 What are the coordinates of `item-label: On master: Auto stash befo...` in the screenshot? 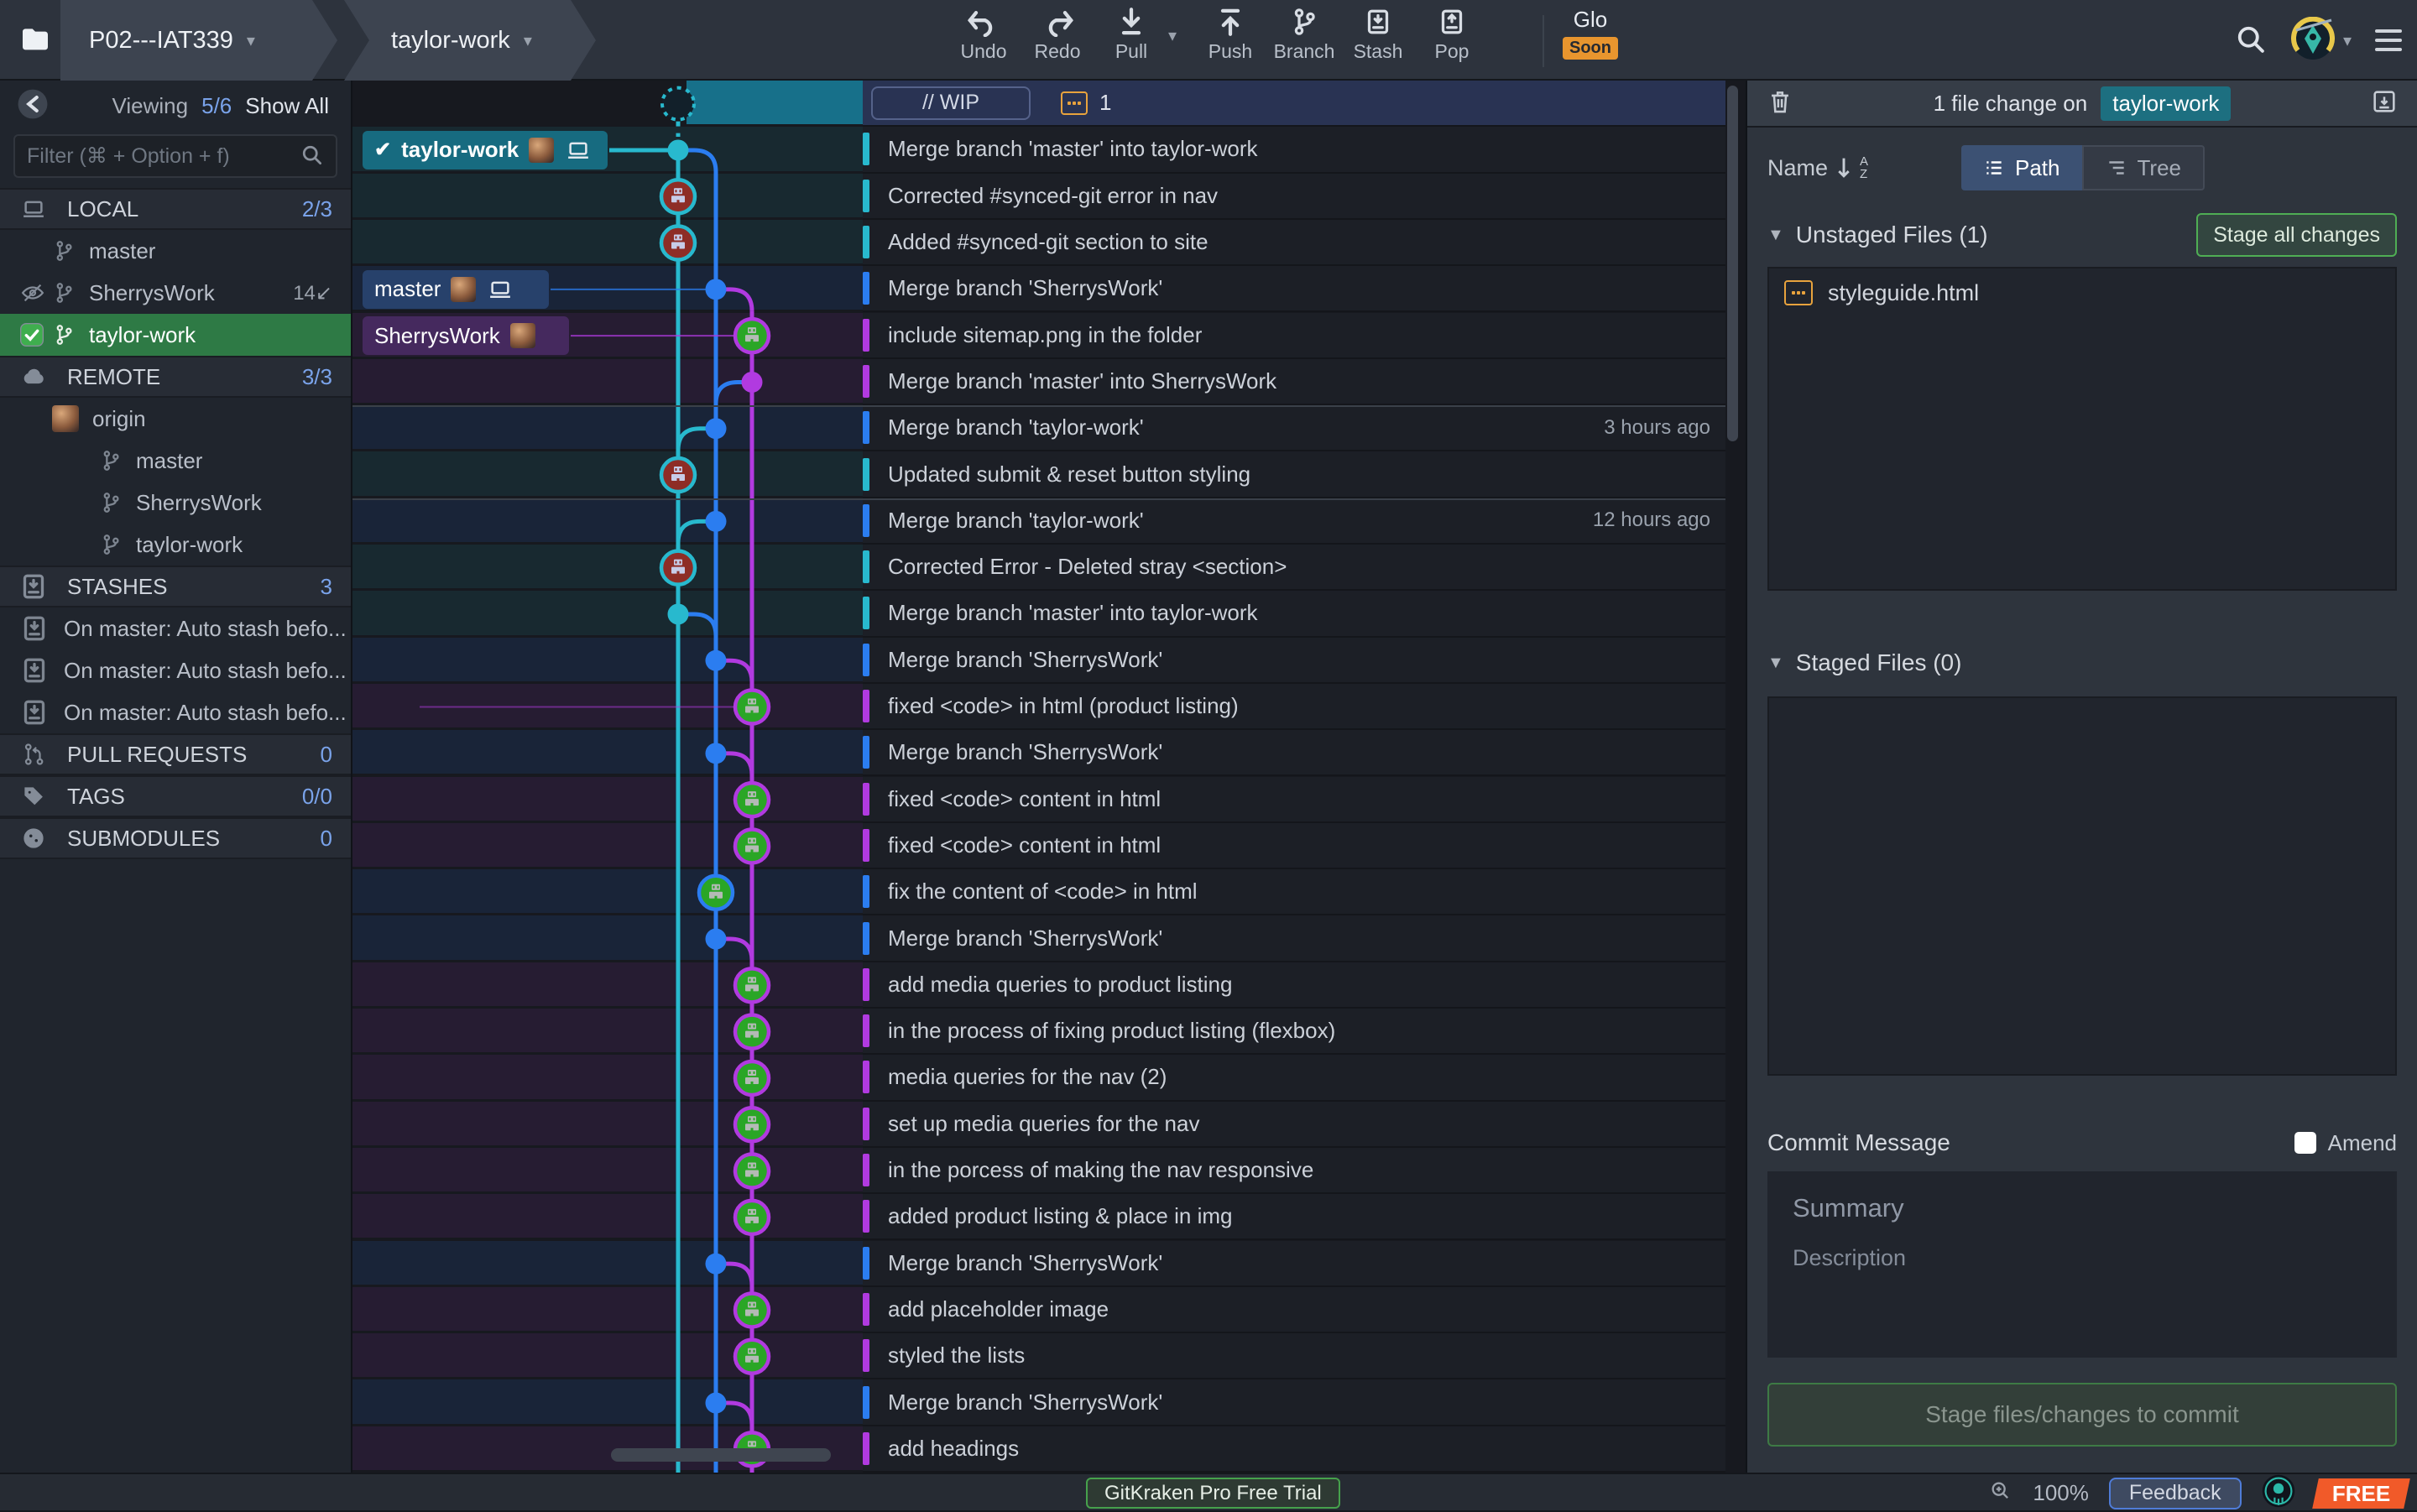 It's located at (205, 628).